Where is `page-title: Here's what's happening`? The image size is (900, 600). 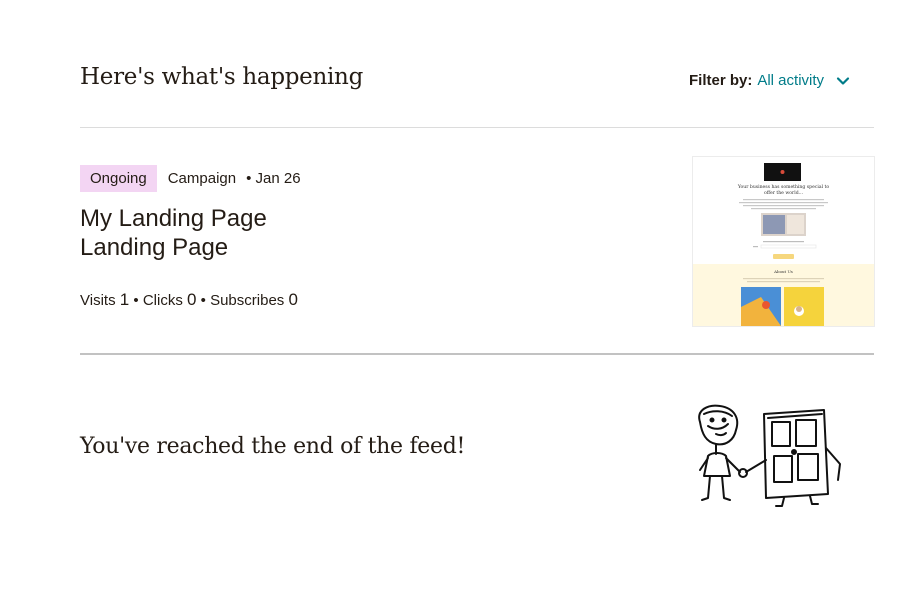
page-title: Here's what's happening is located at coordinates (221, 77).